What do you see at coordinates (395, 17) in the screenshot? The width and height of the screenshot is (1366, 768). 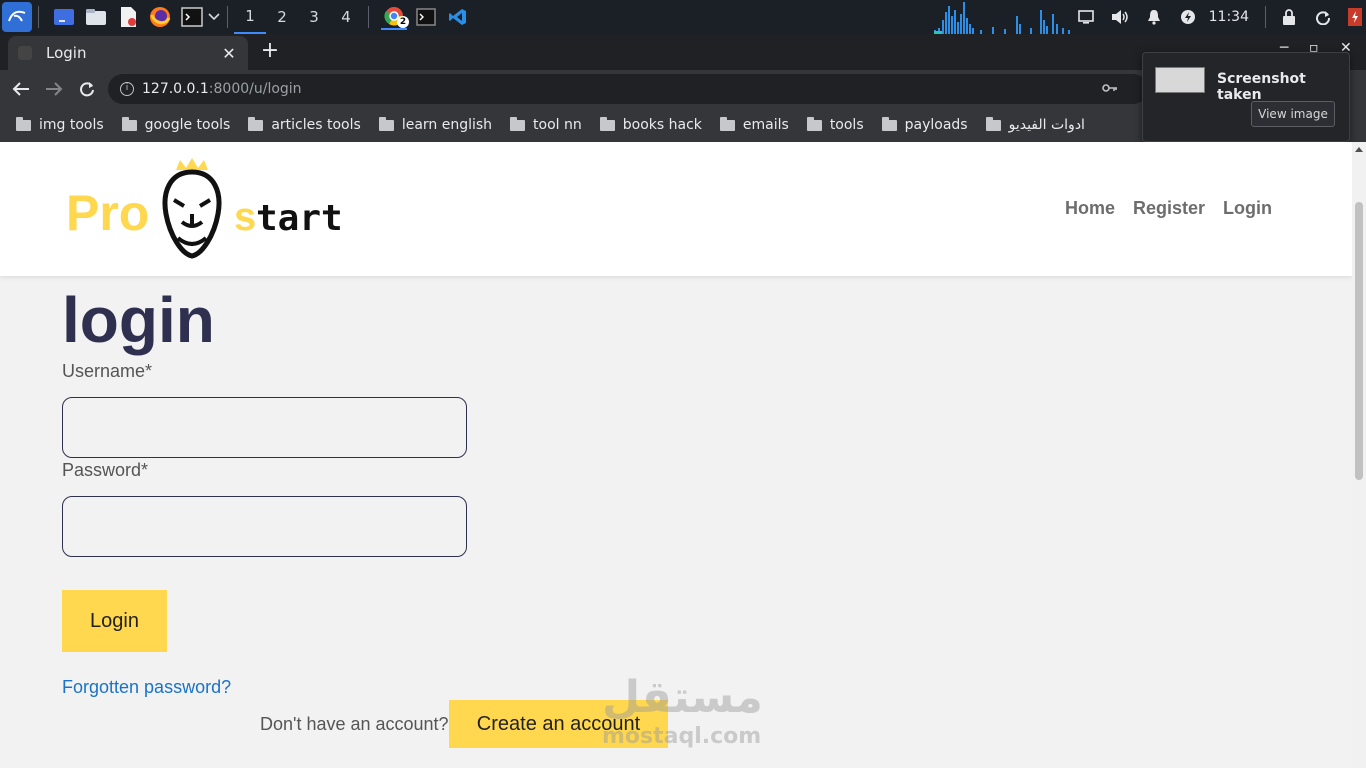 I see `chrome-icon: 2` at bounding box center [395, 17].